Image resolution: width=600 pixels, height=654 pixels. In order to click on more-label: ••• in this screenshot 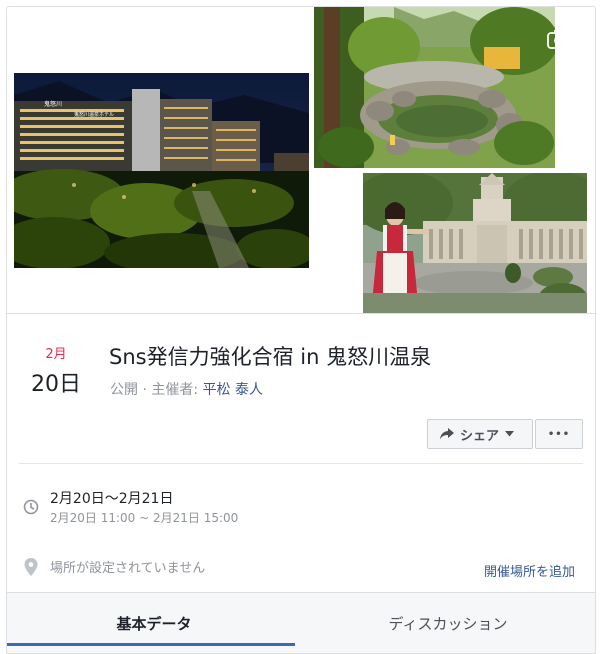, I will do `click(559, 434)`.